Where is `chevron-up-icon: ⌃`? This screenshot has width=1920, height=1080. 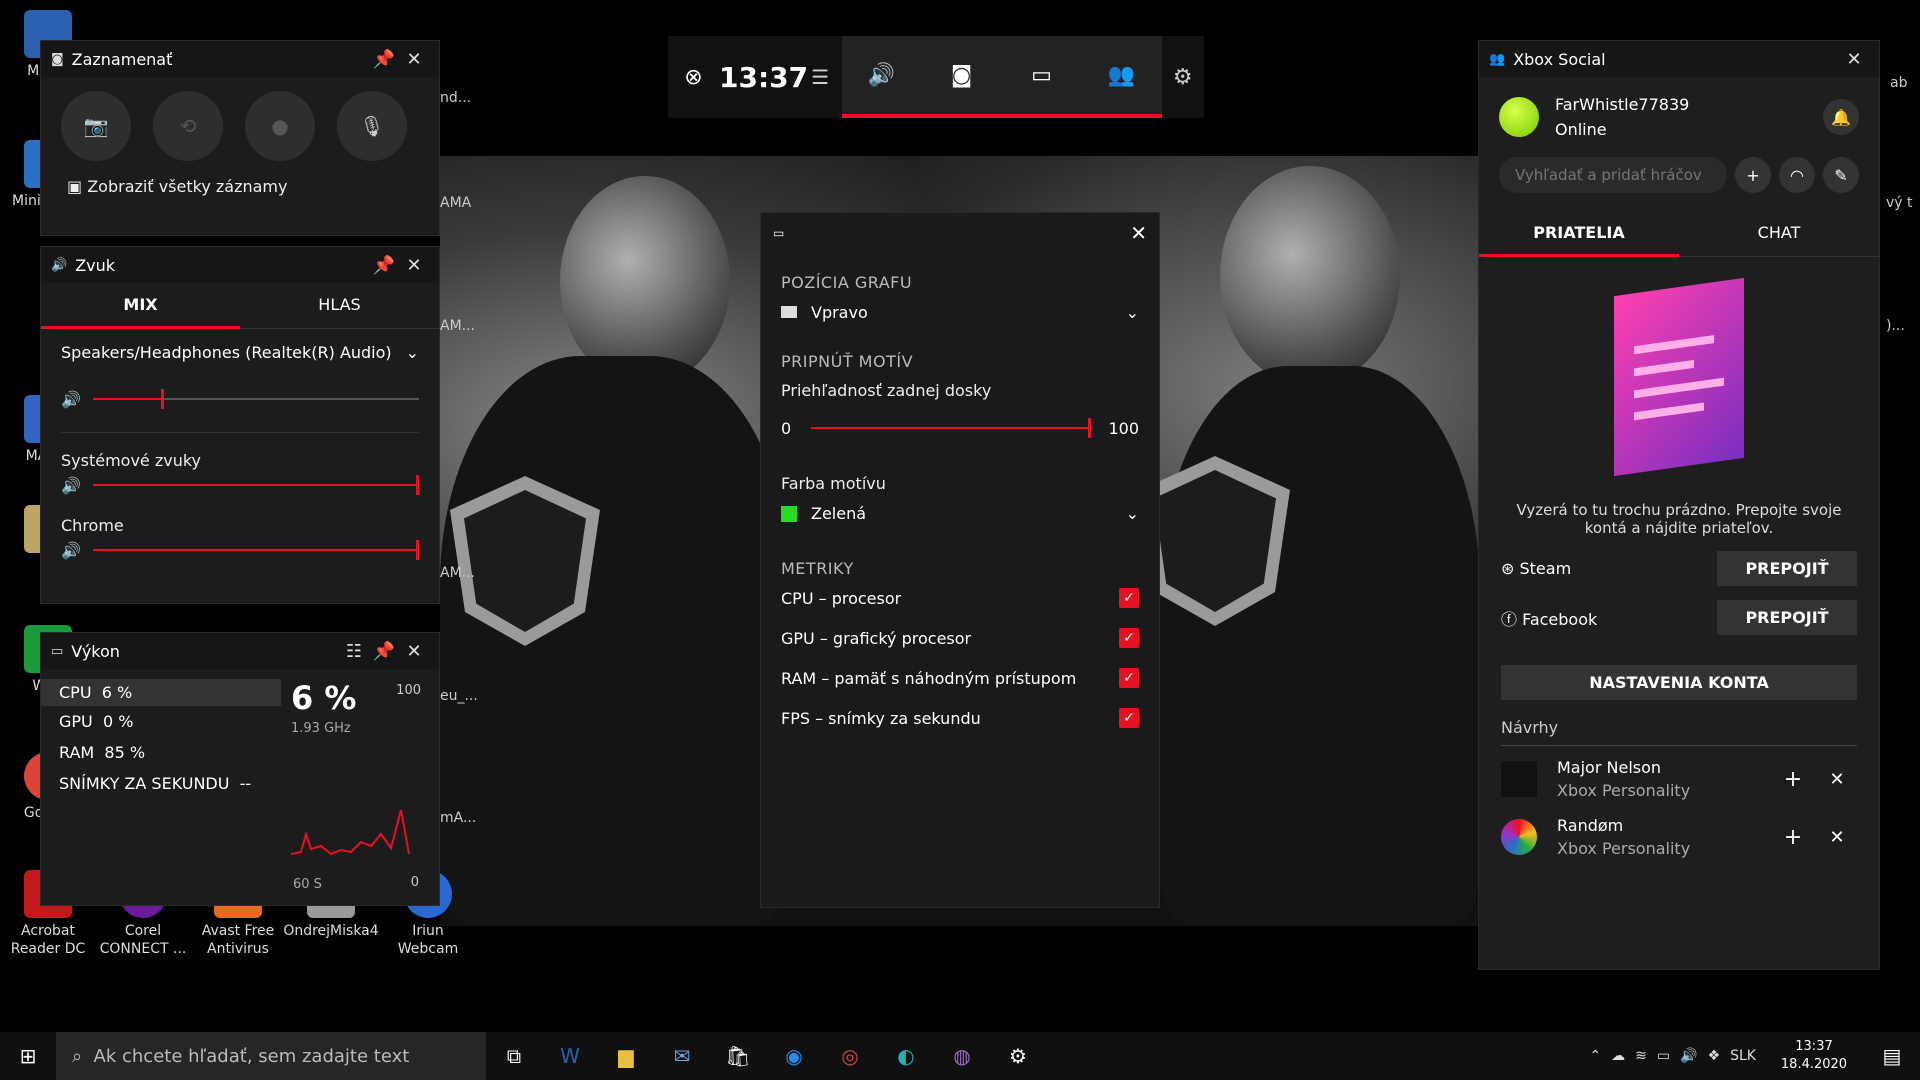 chevron-up-icon: ⌃ is located at coordinates (1595, 1056).